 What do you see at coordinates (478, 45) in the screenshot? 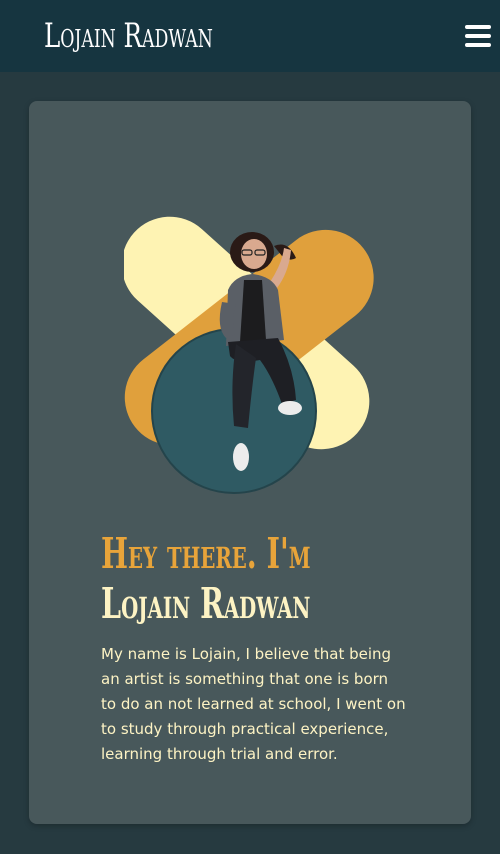
I see `menu-bar-bottom` at bounding box center [478, 45].